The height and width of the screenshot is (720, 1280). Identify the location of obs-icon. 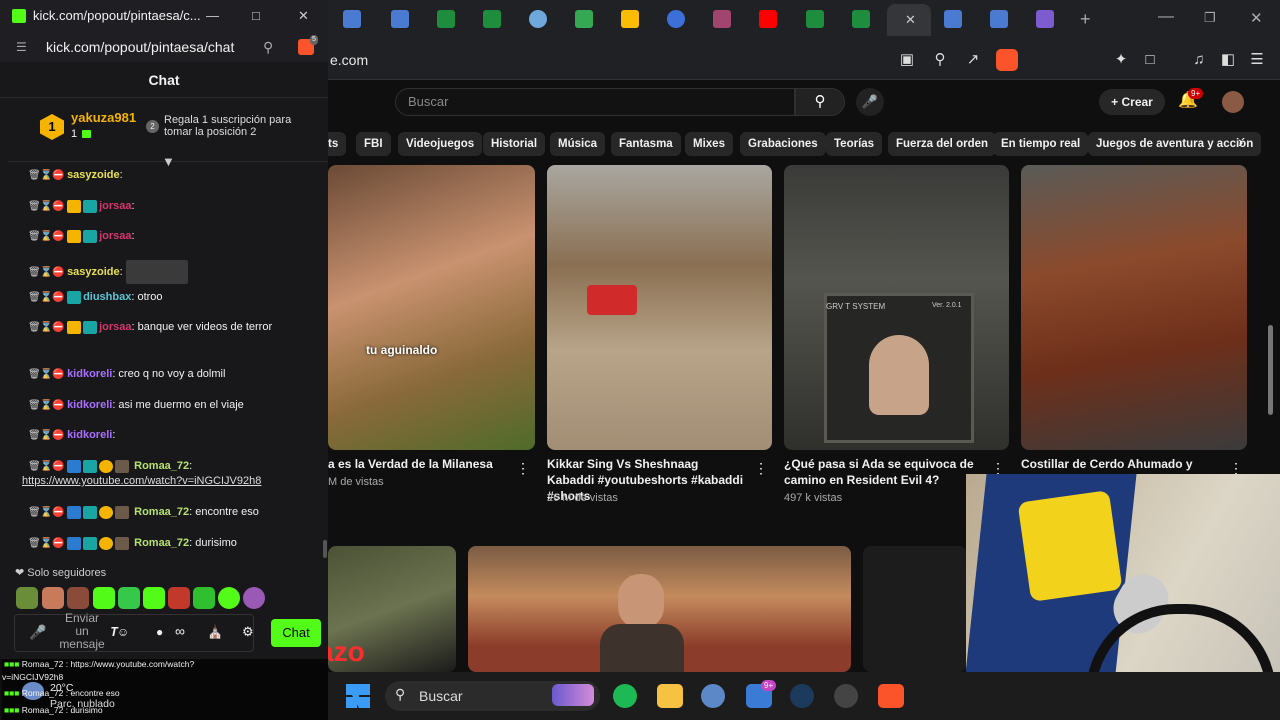
(846, 696).